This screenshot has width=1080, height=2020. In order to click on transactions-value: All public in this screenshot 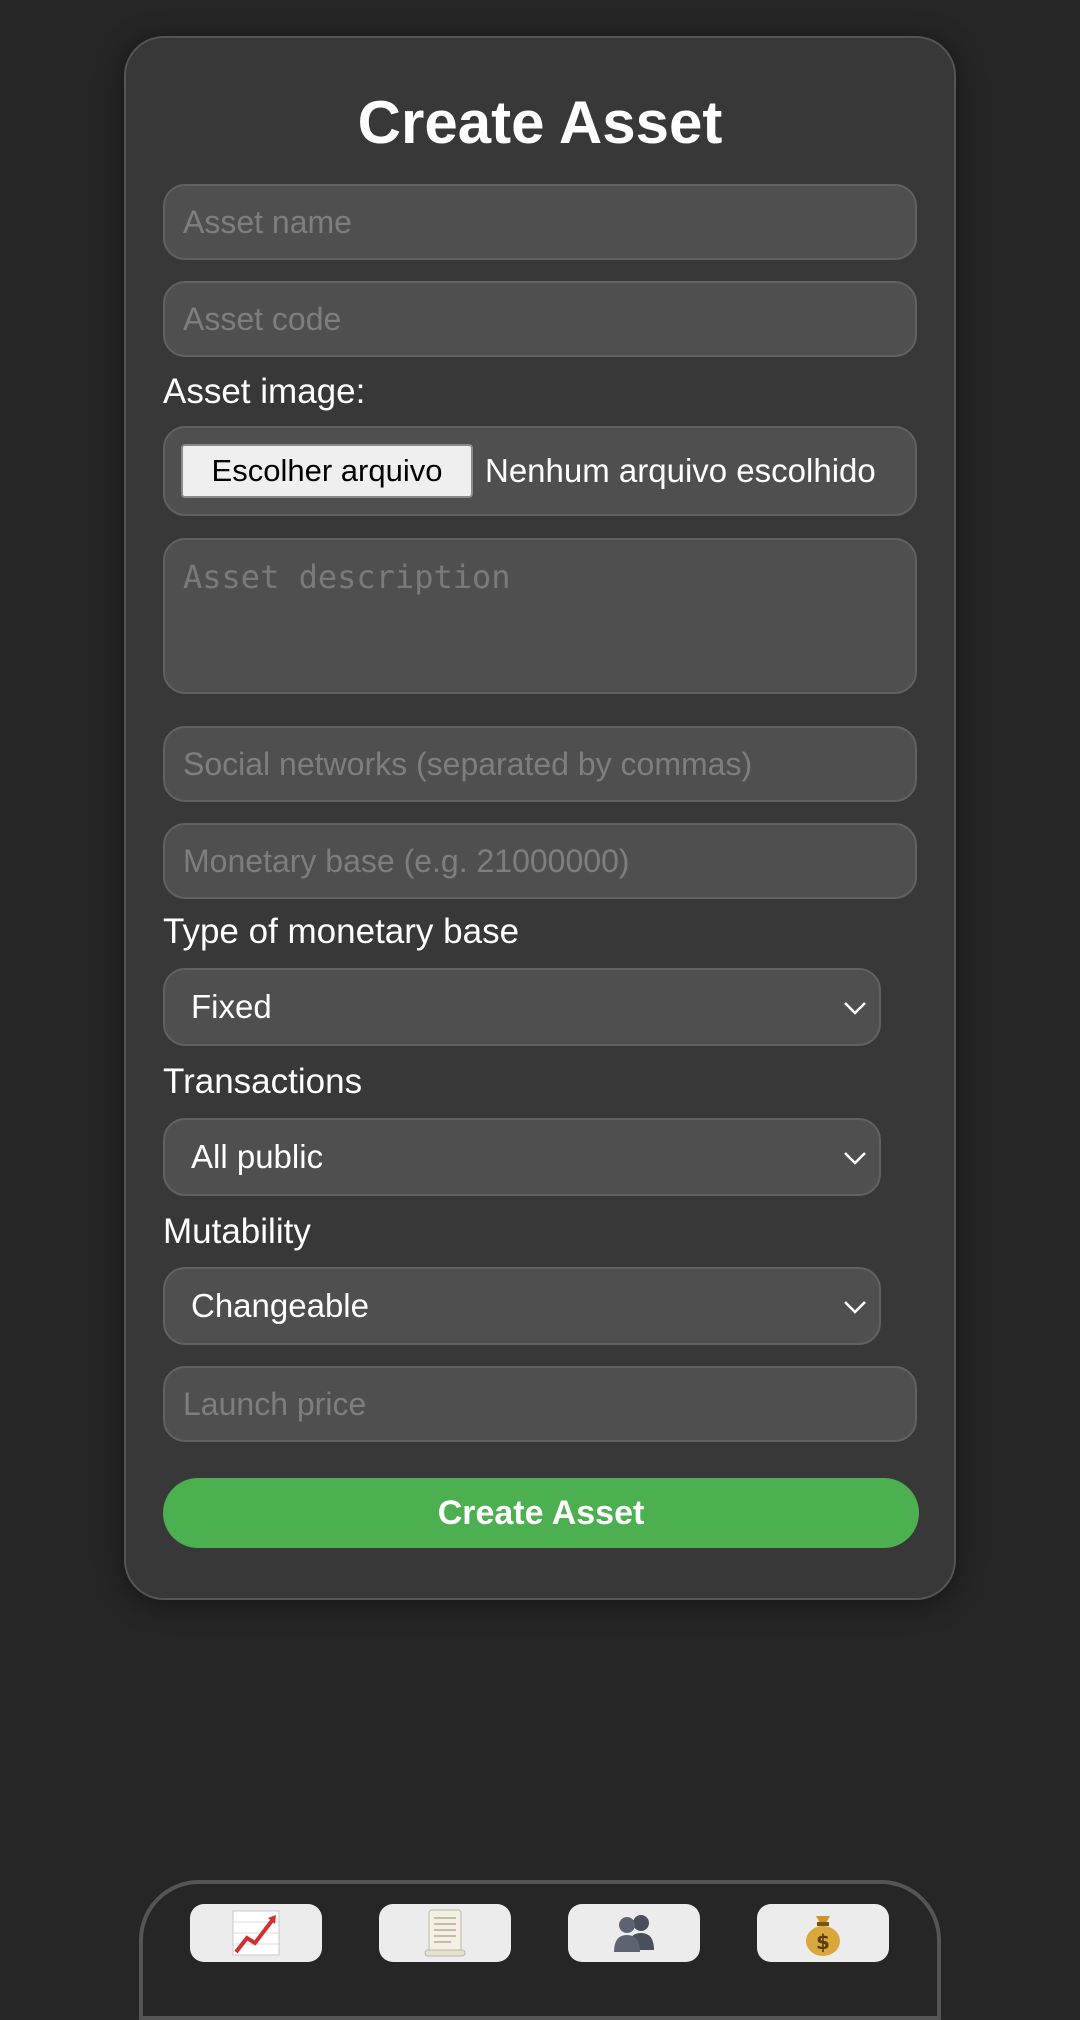, I will do `click(257, 1156)`.